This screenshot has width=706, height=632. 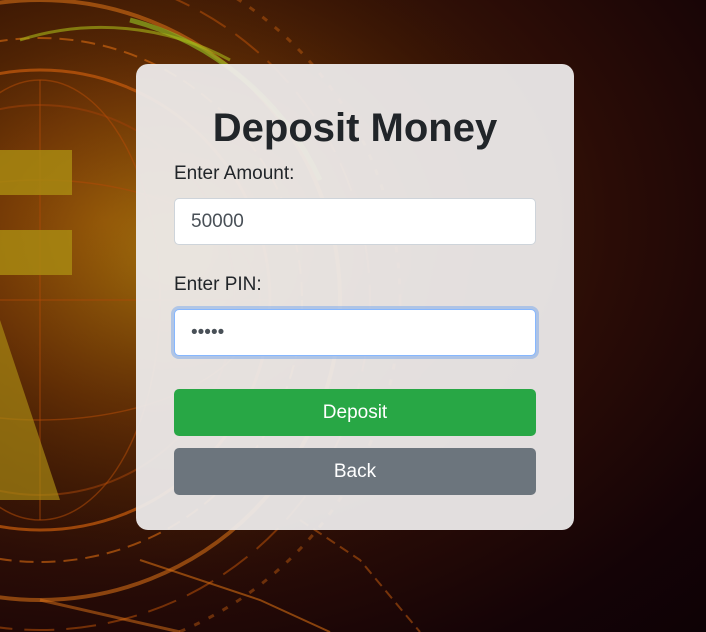 I want to click on pin-field, so click(x=355, y=332).